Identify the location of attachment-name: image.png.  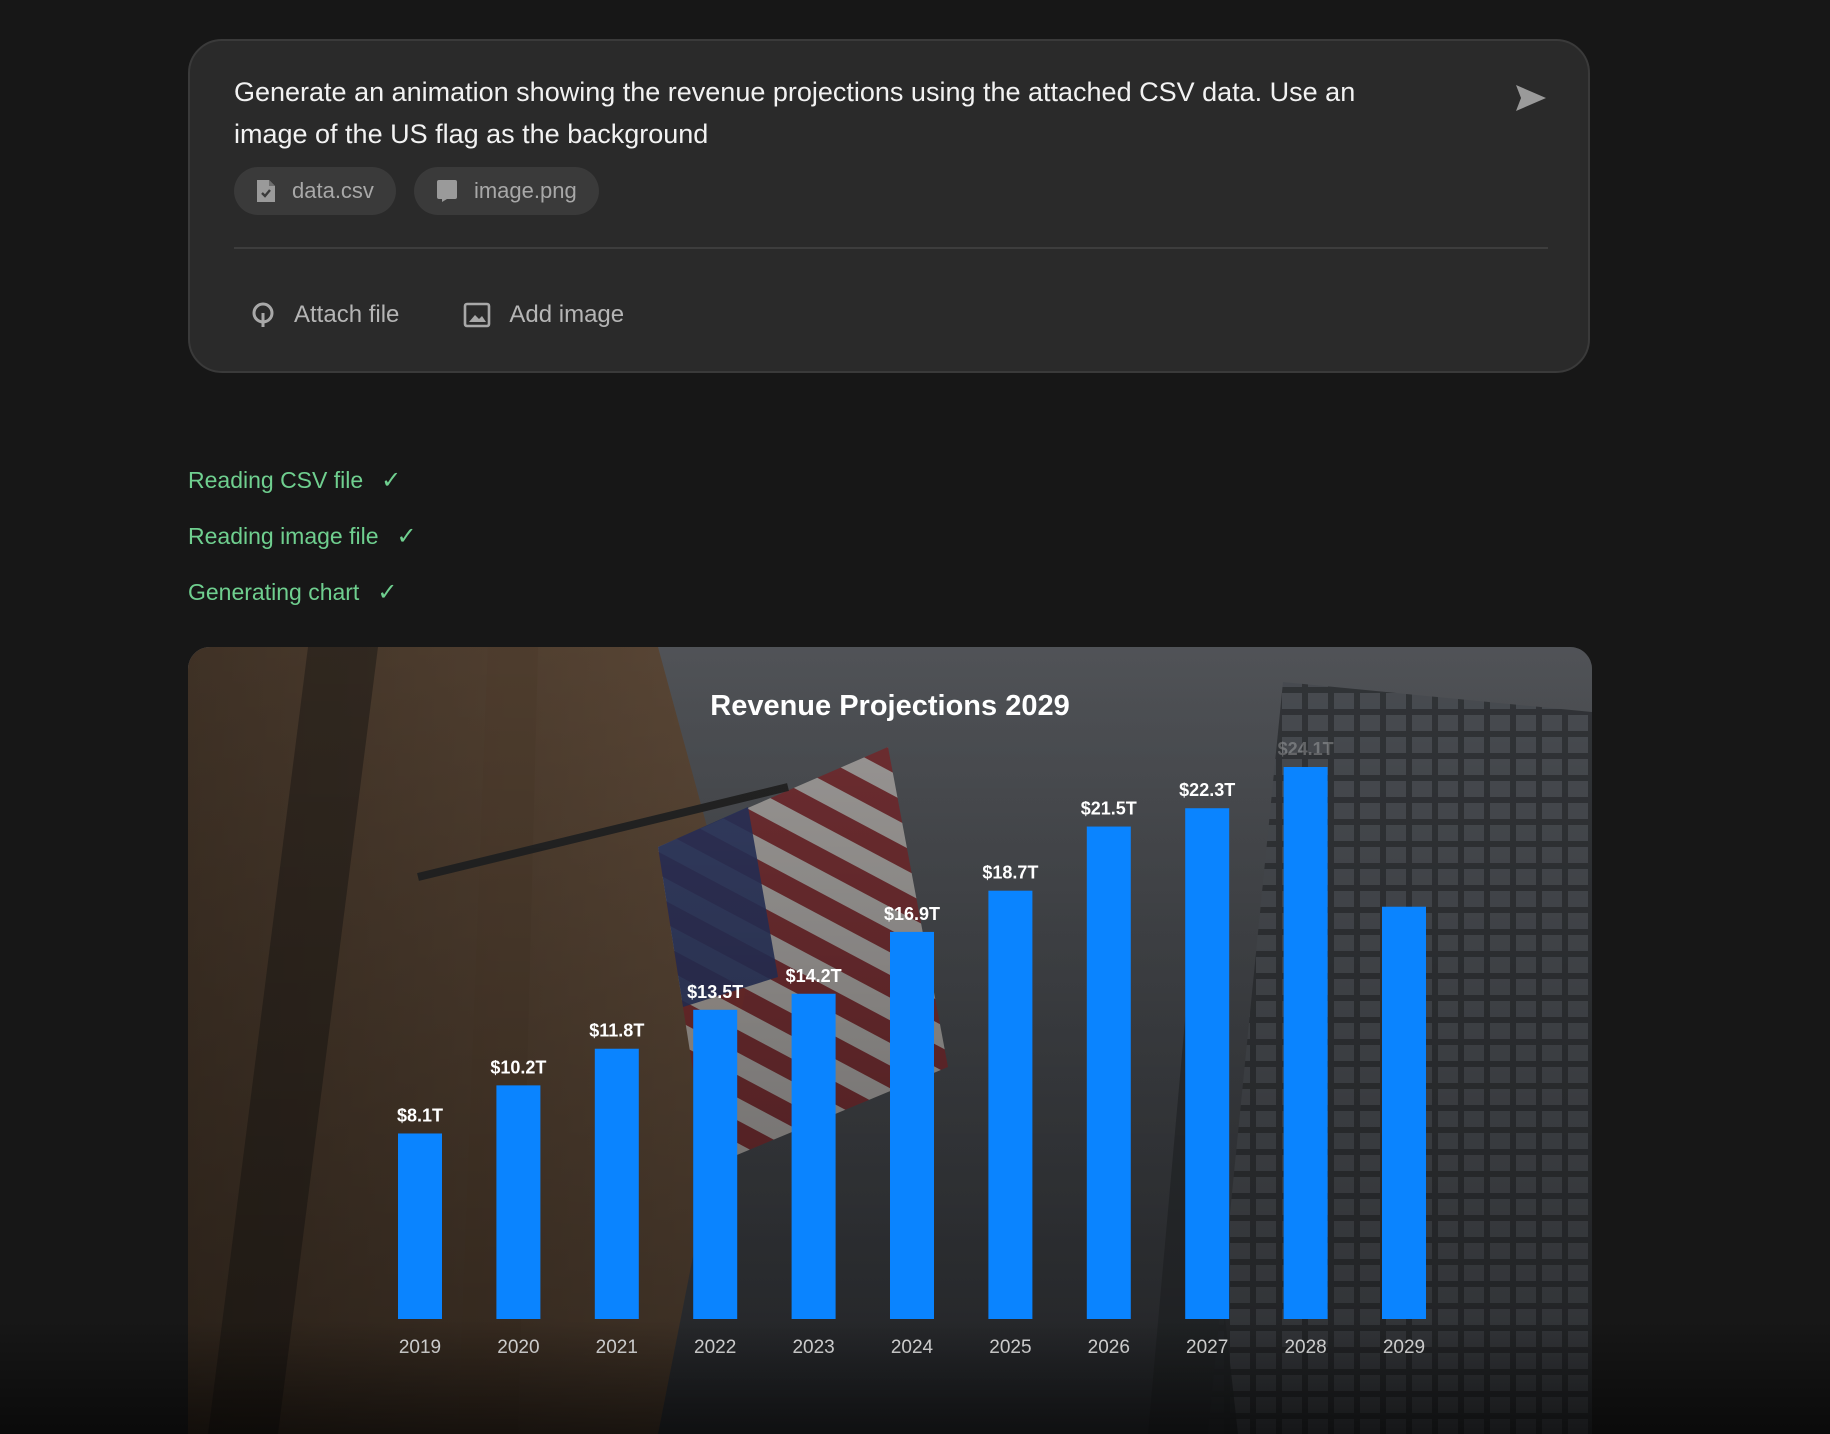
(525, 190).